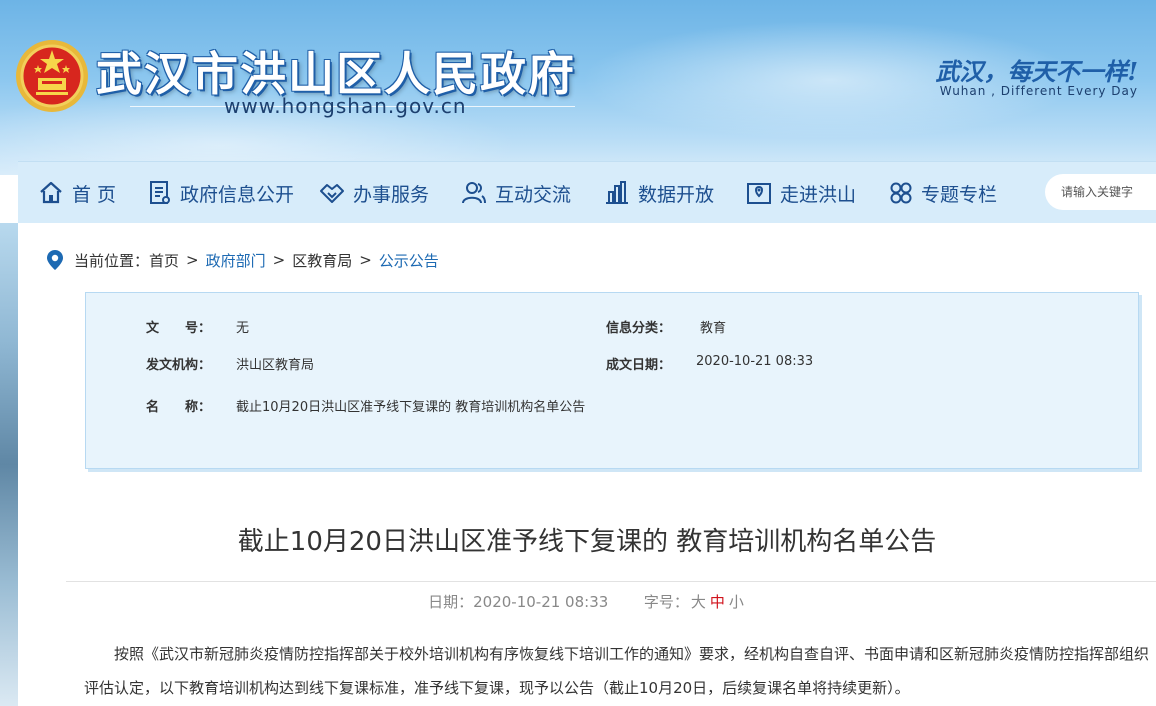 The height and width of the screenshot is (706, 1156). I want to click on nav-label: 走进洪山, so click(818, 194).